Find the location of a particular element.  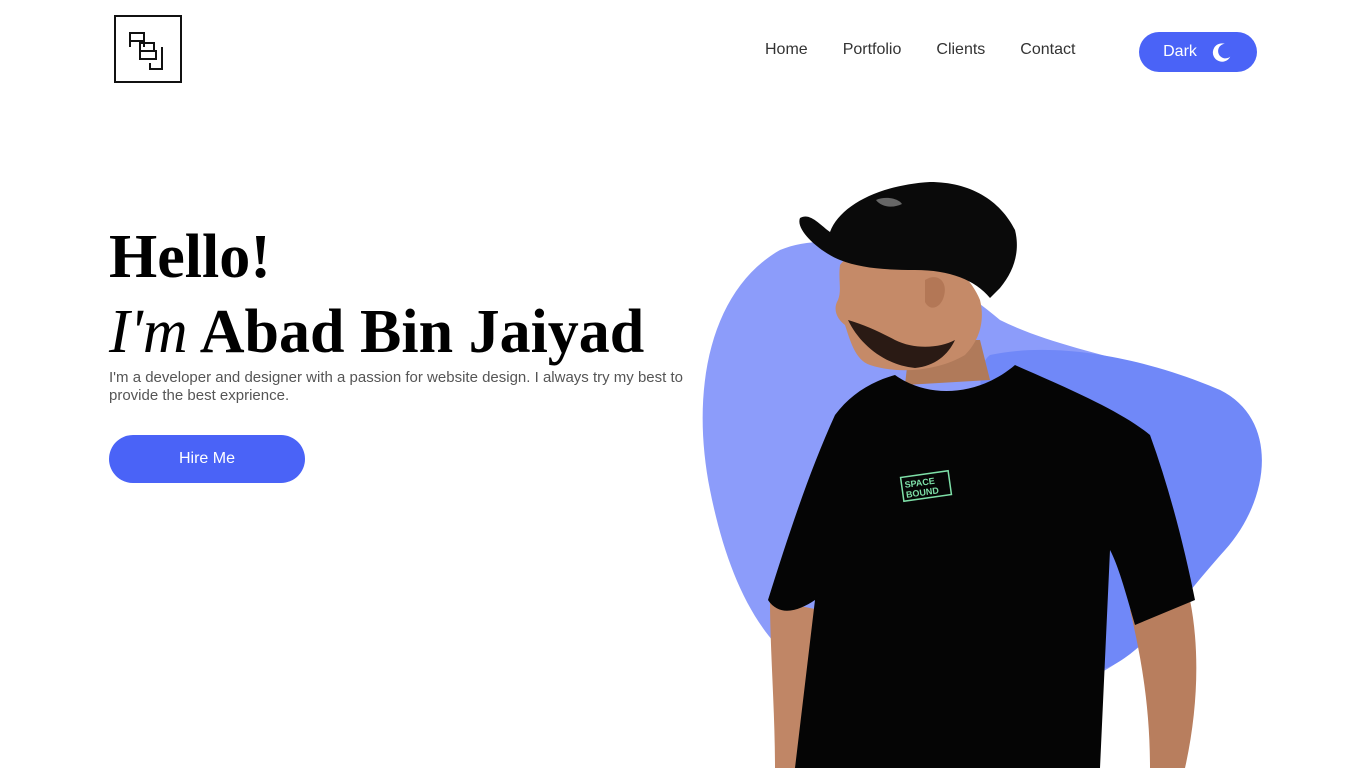

main-nav: Home Portfolio Clients Contact is located at coordinates (937, 50).